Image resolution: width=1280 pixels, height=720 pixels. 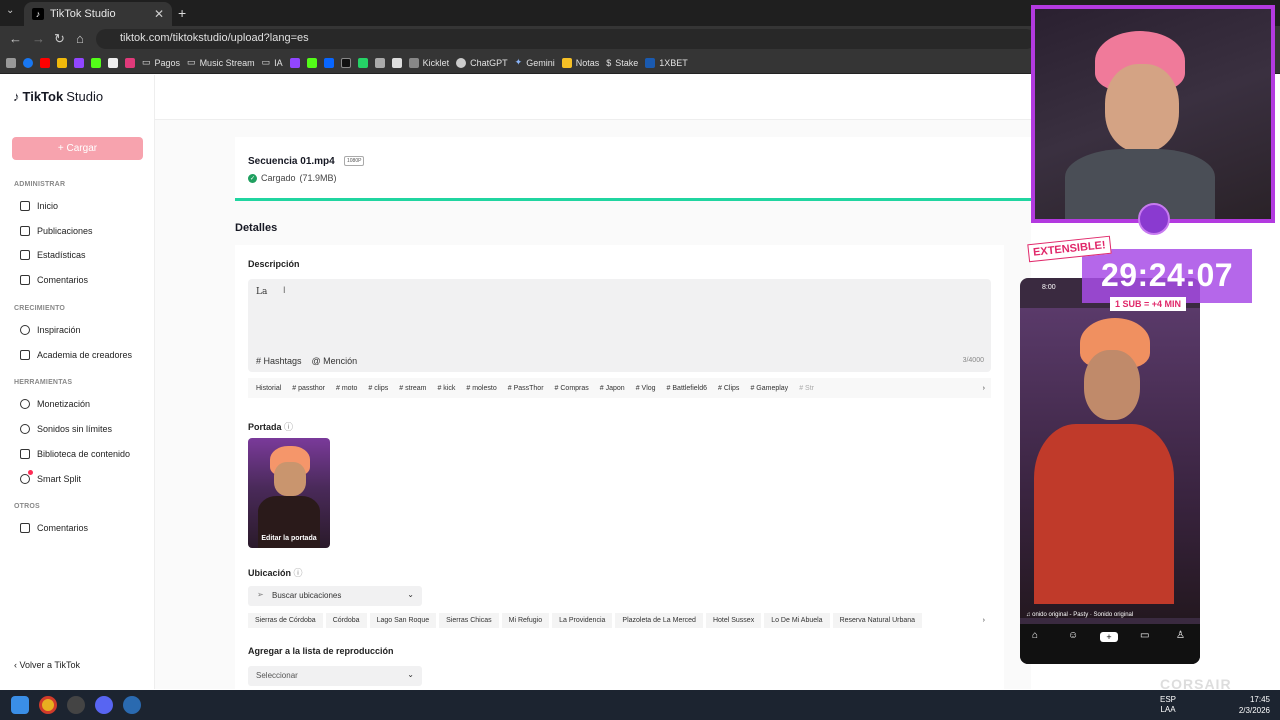 What do you see at coordinates (77, 148) in the screenshot?
I see `upload-button: + Cargar` at bounding box center [77, 148].